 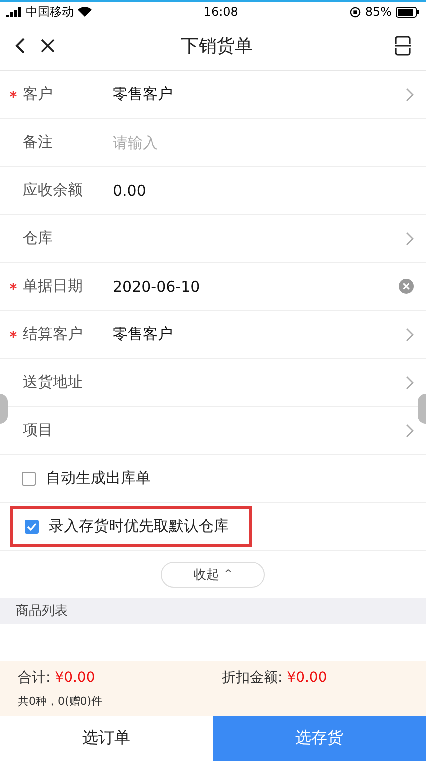 What do you see at coordinates (403, 46) in the screenshot?
I see `scan-button` at bounding box center [403, 46].